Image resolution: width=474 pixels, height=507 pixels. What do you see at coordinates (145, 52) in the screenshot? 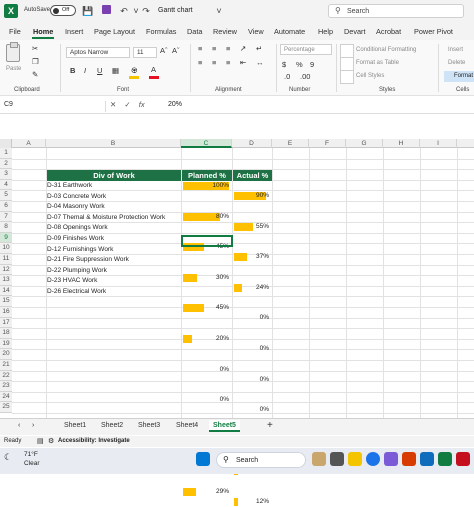
I see `font-size-select: 11` at bounding box center [145, 52].